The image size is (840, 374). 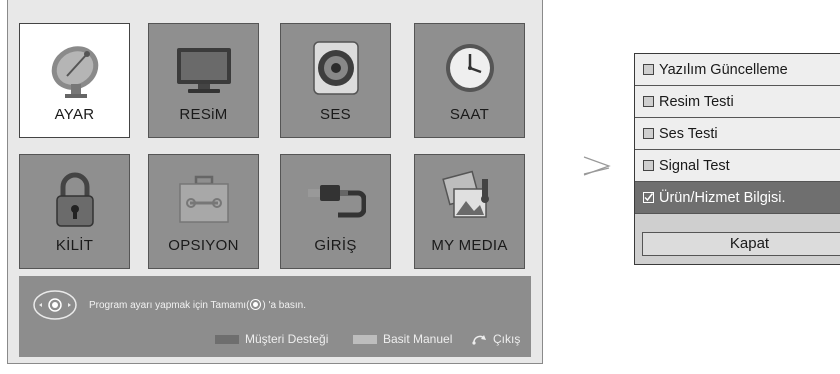 I want to click on tile-label: SES, so click(x=335, y=114).